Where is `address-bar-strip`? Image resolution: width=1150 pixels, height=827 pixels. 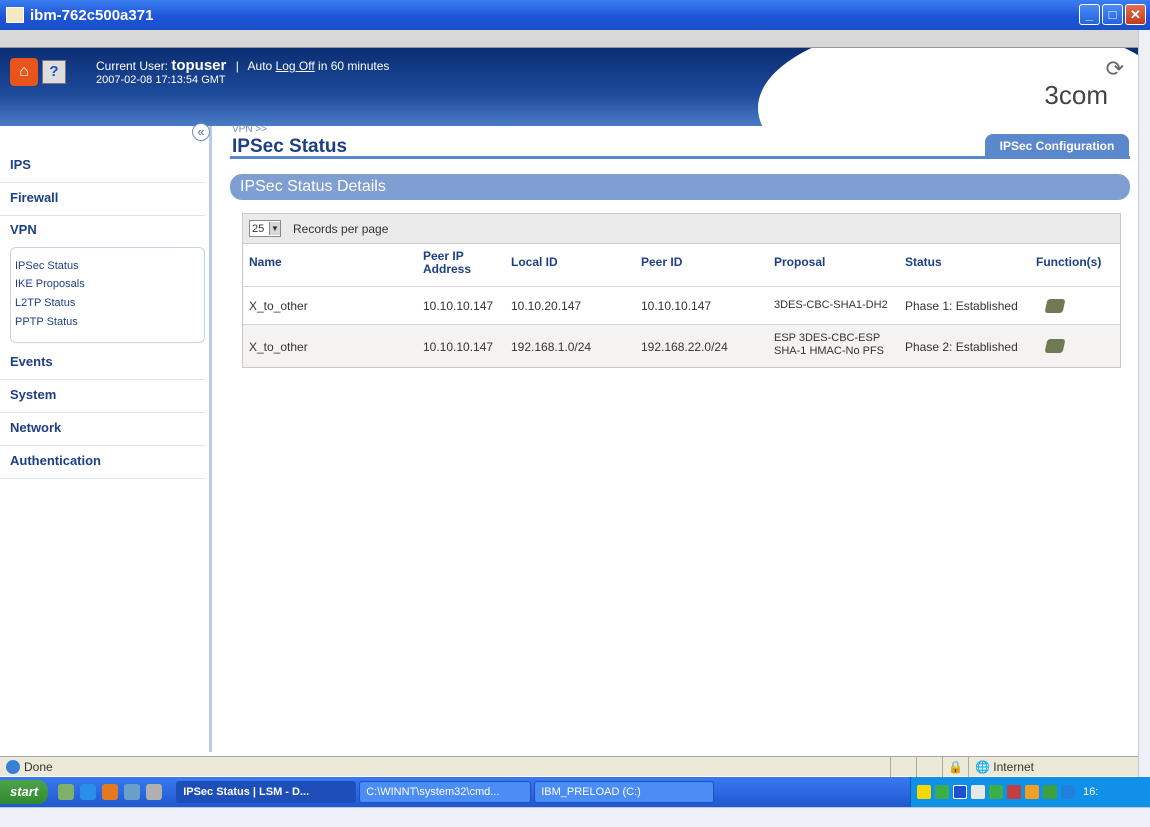
address-bar-strip is located at coordinates (575, 39).